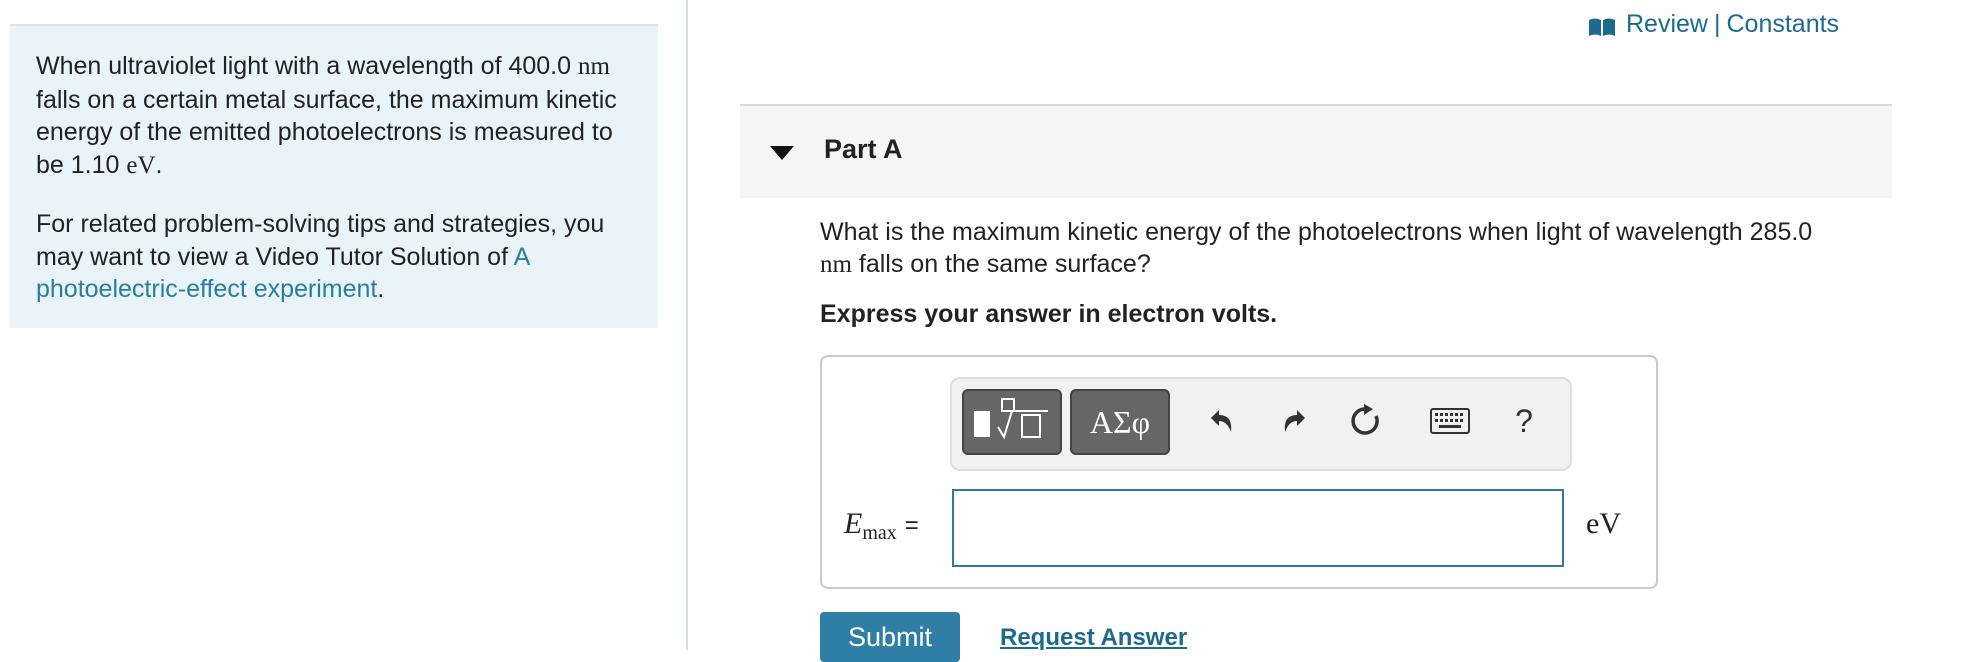 Image resolution: width=1968 pixels, height=662 pixels. I want to click on request-answer-link: Request Answer, so click(1093, 638).